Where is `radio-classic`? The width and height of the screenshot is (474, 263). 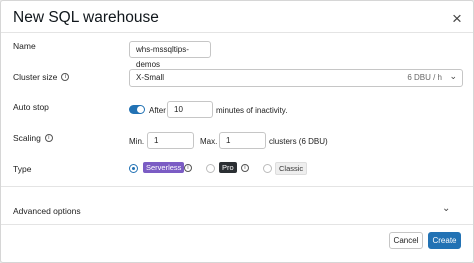
radio-classic is located at coordinates (267, 168).